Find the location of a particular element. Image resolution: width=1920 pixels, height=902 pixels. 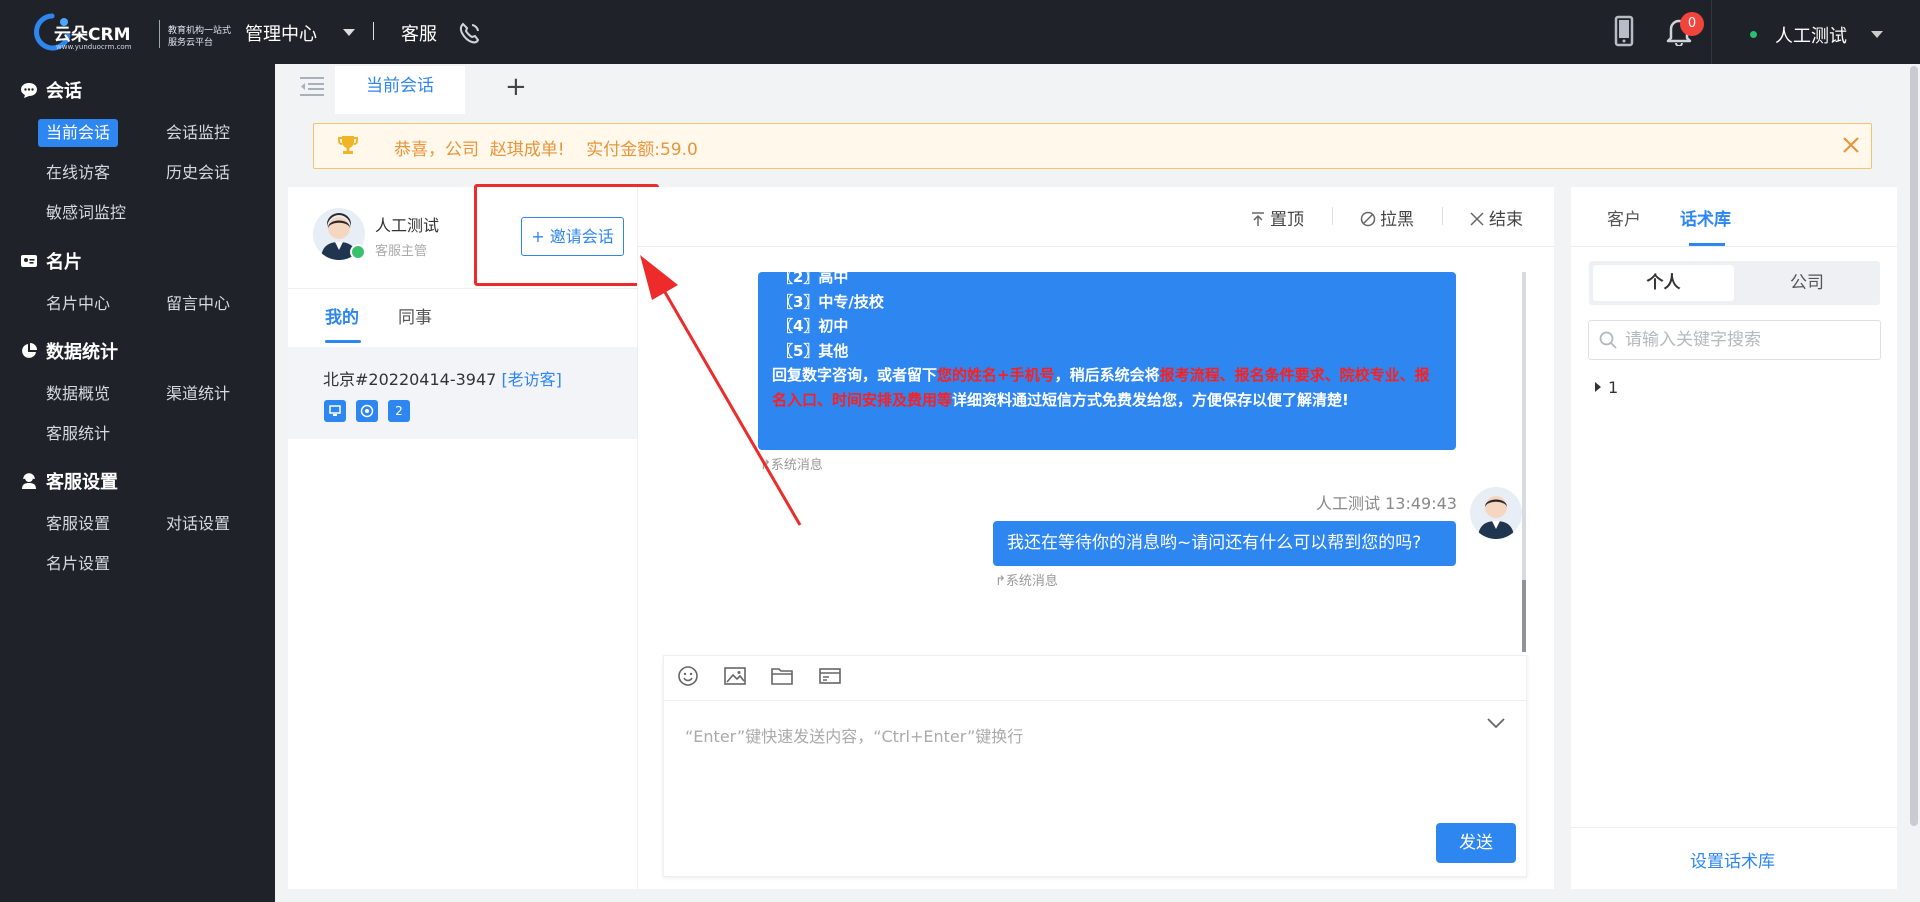

sidebar-group-stats: 数据统计 is located at coordinates (69, 351).